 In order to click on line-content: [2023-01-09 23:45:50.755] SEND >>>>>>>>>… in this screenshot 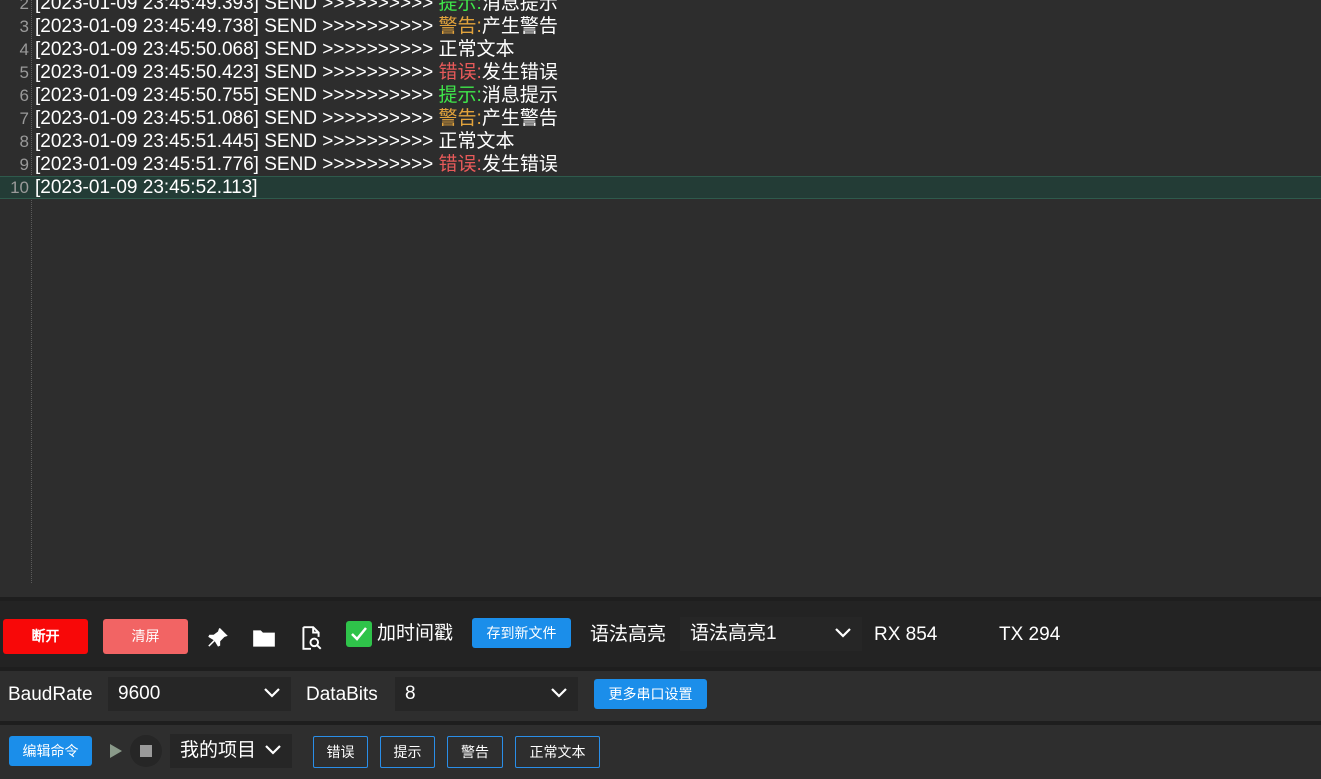, I will do `click(296, 95)`.